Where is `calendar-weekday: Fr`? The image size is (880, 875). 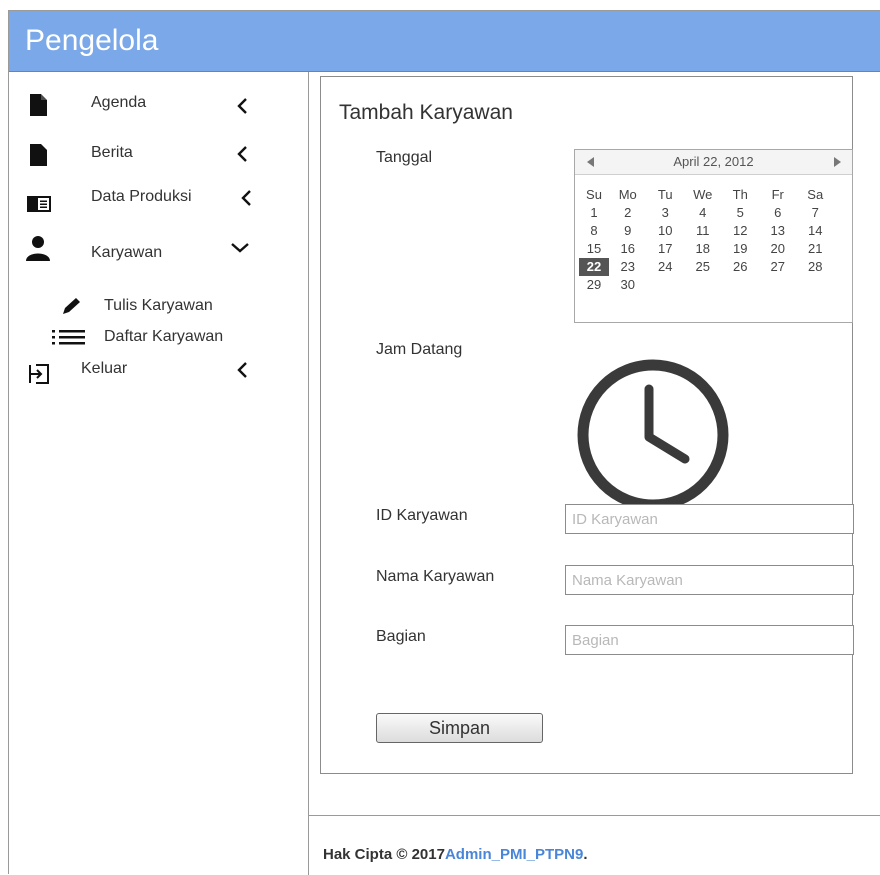 calendar-weekday: Fr is located at coordinates (777, 194).